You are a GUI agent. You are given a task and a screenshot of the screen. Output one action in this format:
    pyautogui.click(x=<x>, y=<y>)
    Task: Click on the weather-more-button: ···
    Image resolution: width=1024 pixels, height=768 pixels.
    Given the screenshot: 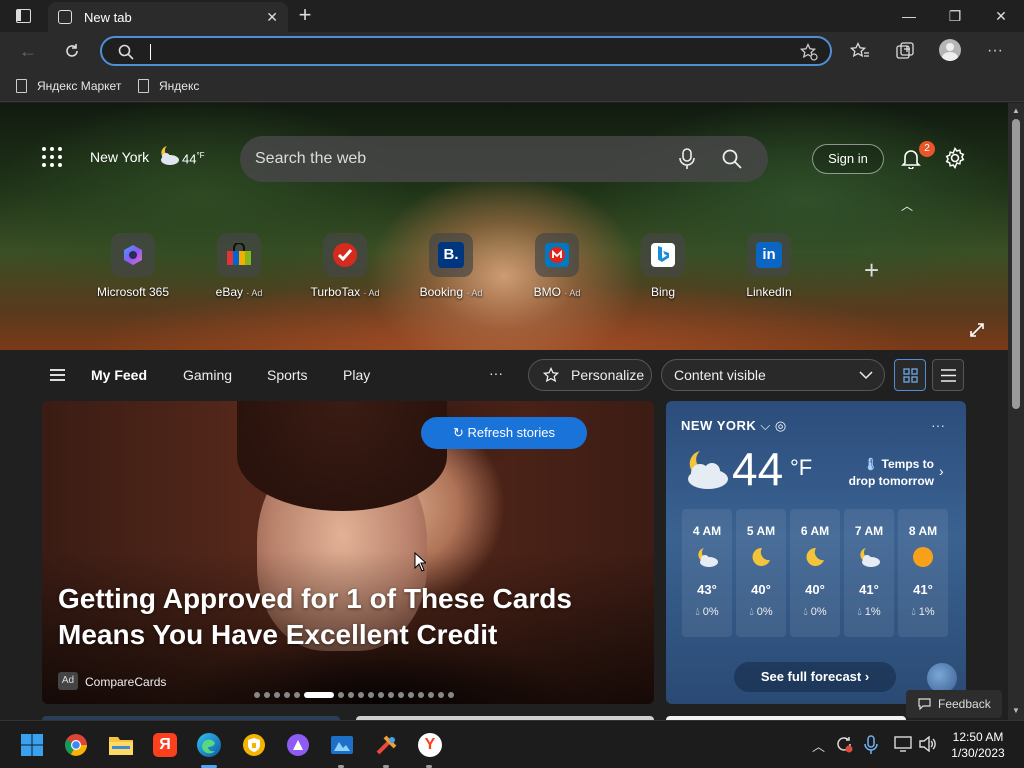 What is the action you would take?
    pyautogui.click(x=938, y=425)
    